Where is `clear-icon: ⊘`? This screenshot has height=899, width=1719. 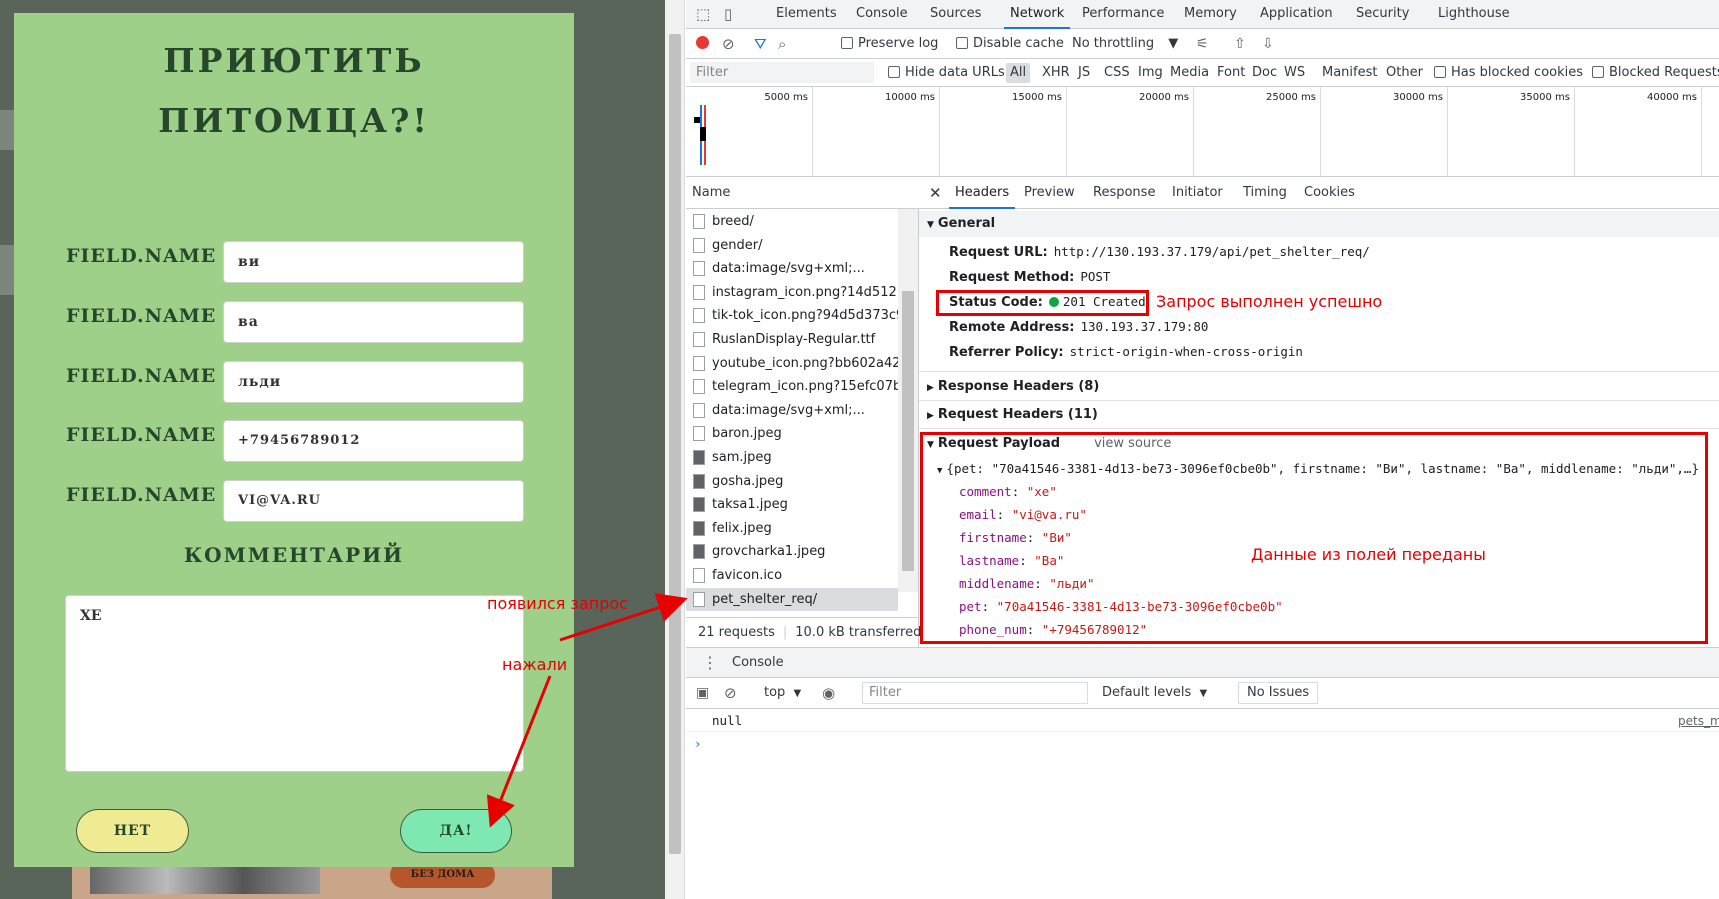 clear-icon: ⊘ is located at coordinates (728, 44).